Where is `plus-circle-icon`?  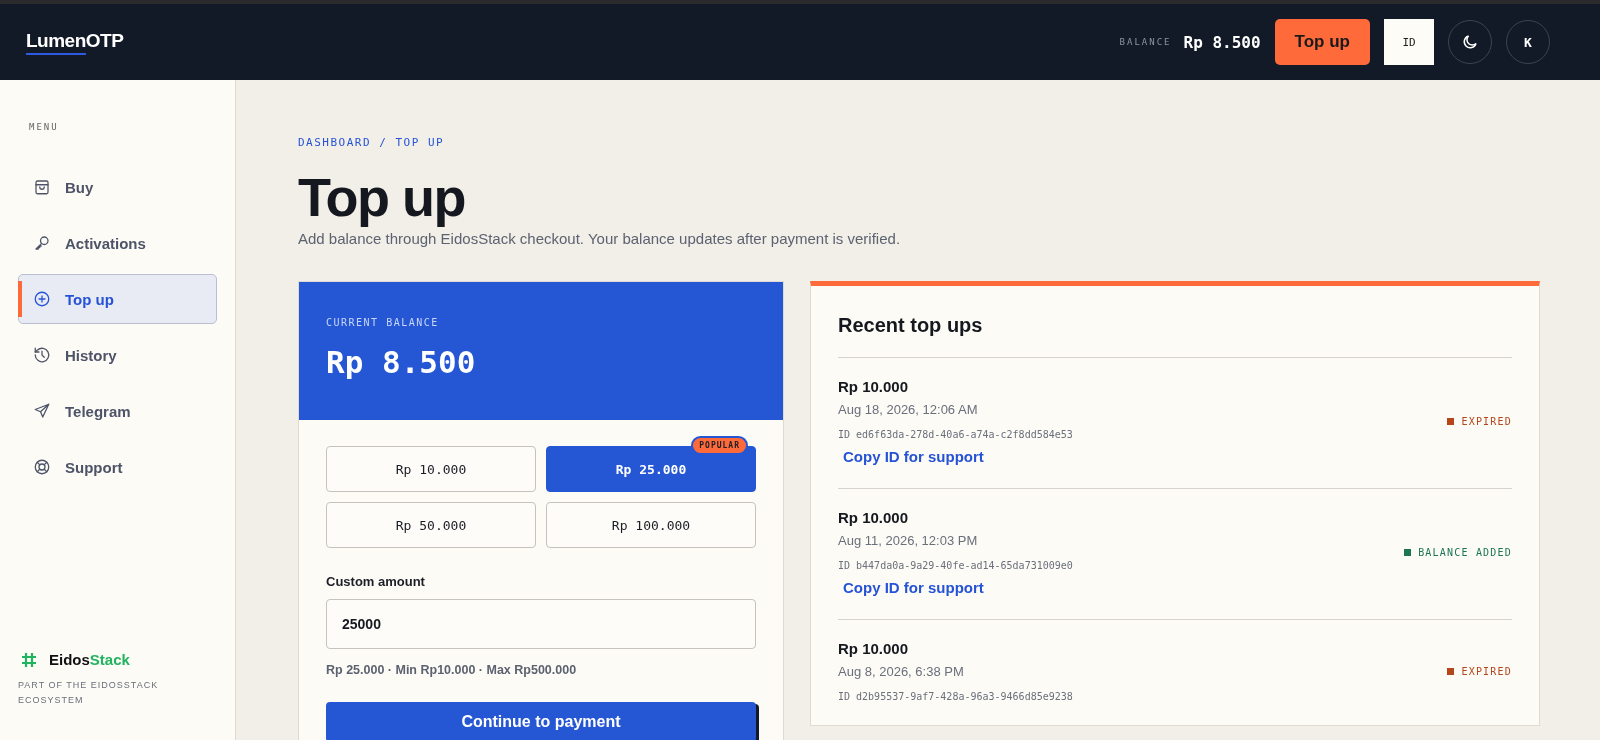 plus-circle-icon is located at coordinates (42, 299).